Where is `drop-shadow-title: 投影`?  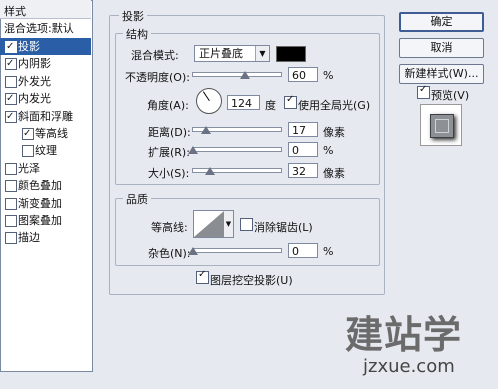 drop-shadow-title: 投影 is located at coordinates (133, 16).